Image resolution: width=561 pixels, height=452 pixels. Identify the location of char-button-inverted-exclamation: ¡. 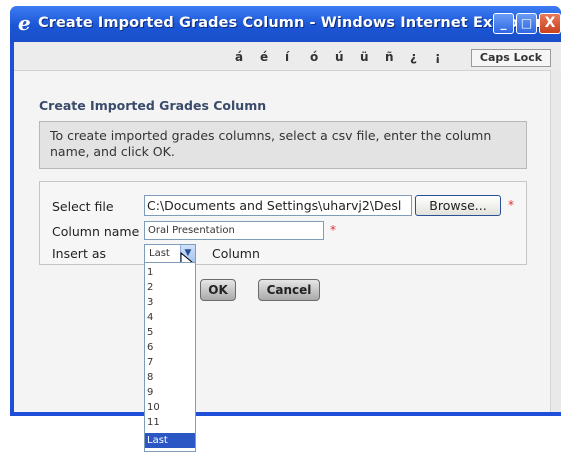
(437, 57).